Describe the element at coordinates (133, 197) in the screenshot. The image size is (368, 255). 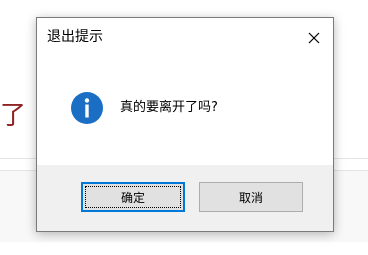
I see `ok-button: 确定` at that location.